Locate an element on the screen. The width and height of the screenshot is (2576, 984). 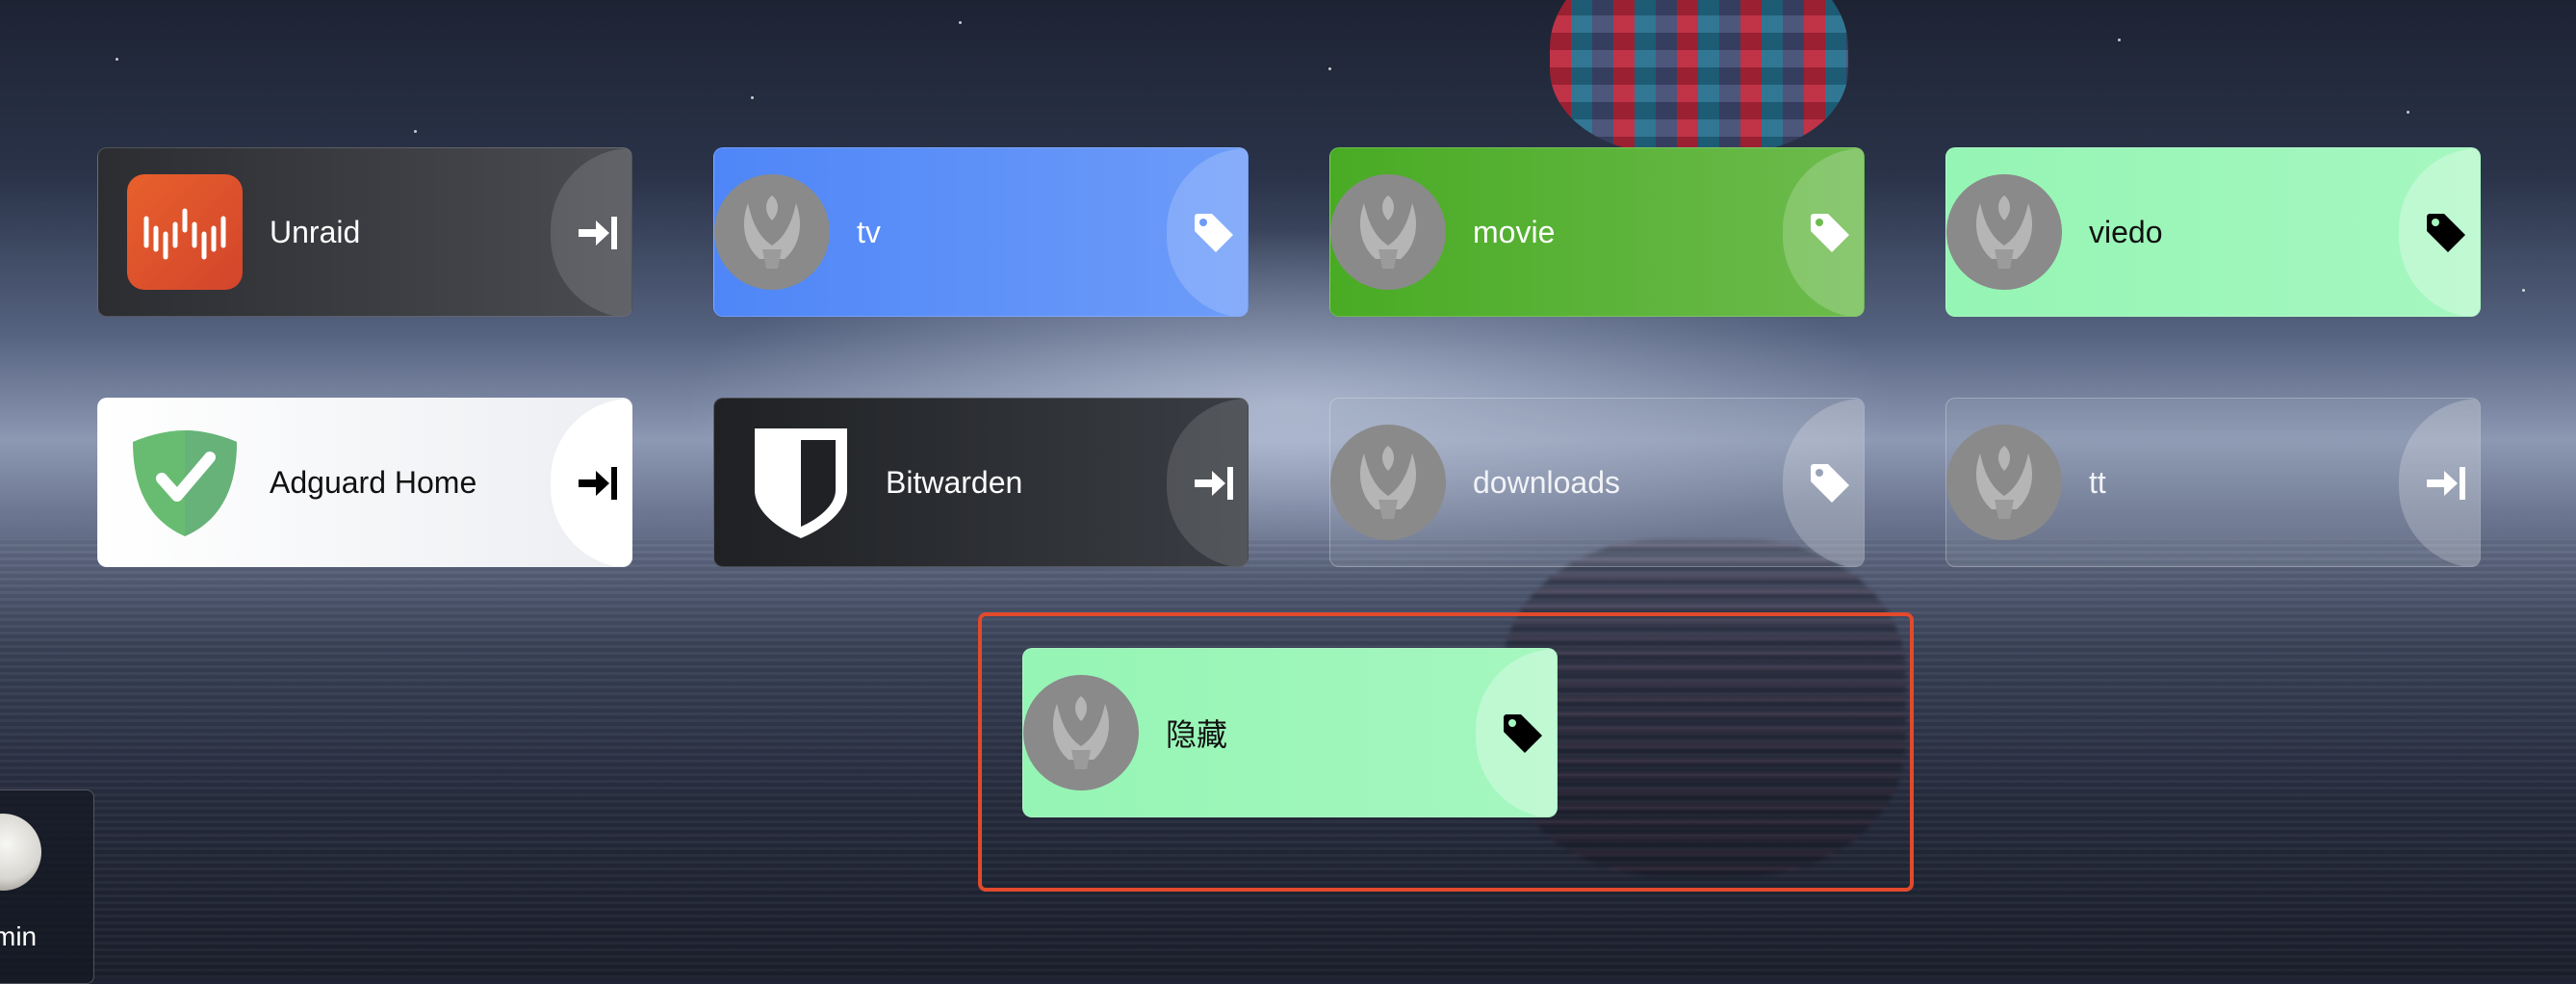
app-card-hidden: 隐藏 is located at coordinates (1290, 732).